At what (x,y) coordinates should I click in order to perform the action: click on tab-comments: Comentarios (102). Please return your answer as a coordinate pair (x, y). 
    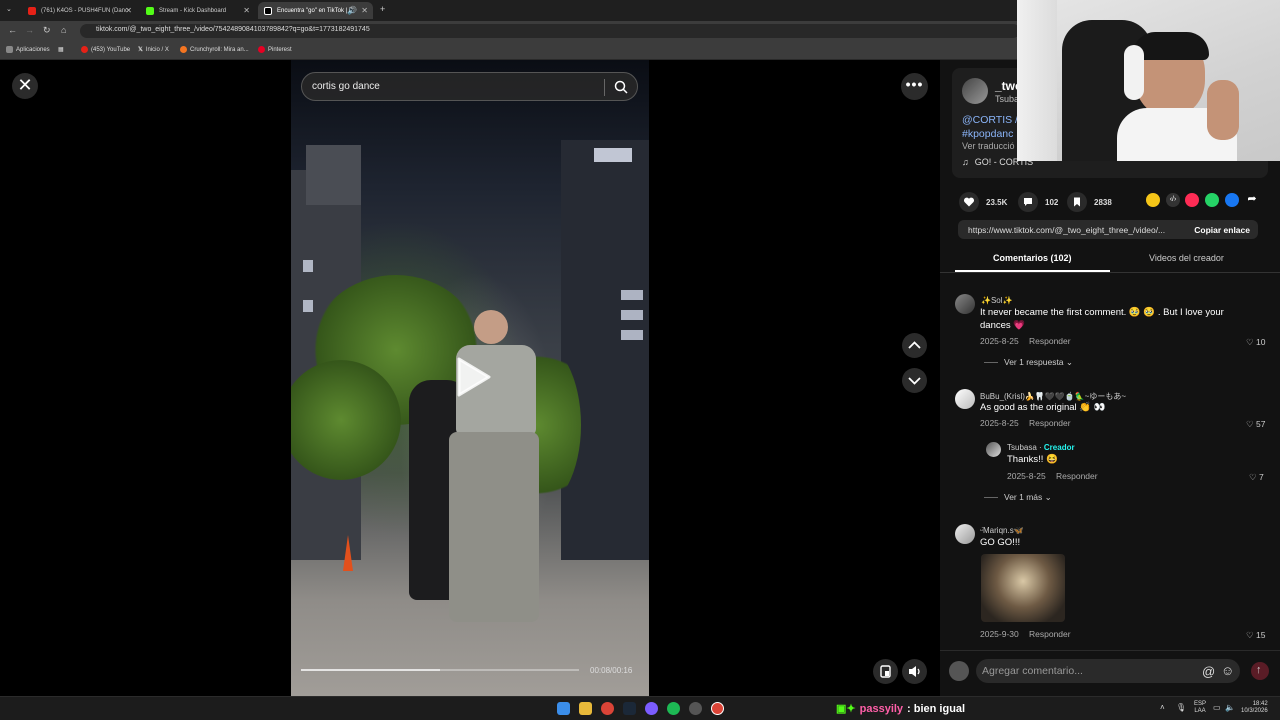
    Looking at the image, I should click on (1032, 258).